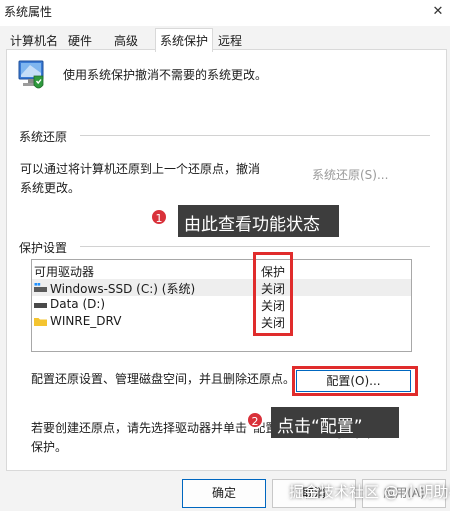 This screenshot has height=511, width=450. What do you see at coordinates (355, 381) in the screenshot?
I see `configure-highlight-box` at bounding box center [355, 381].